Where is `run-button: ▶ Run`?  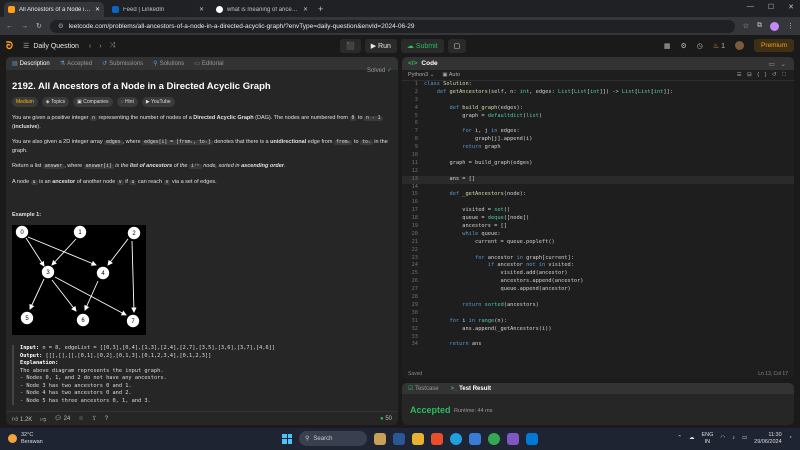 run-button: ▶ Run is located at coordinates (380, 46).